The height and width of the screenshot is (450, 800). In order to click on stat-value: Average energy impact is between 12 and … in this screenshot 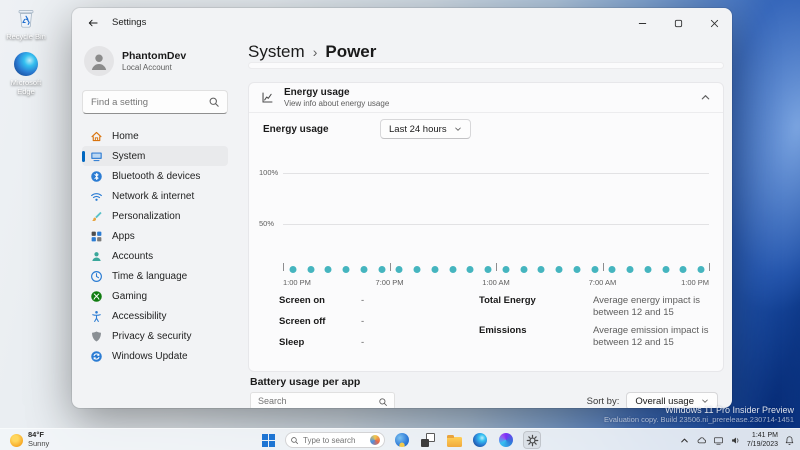, I will do `click(647, 306)`.